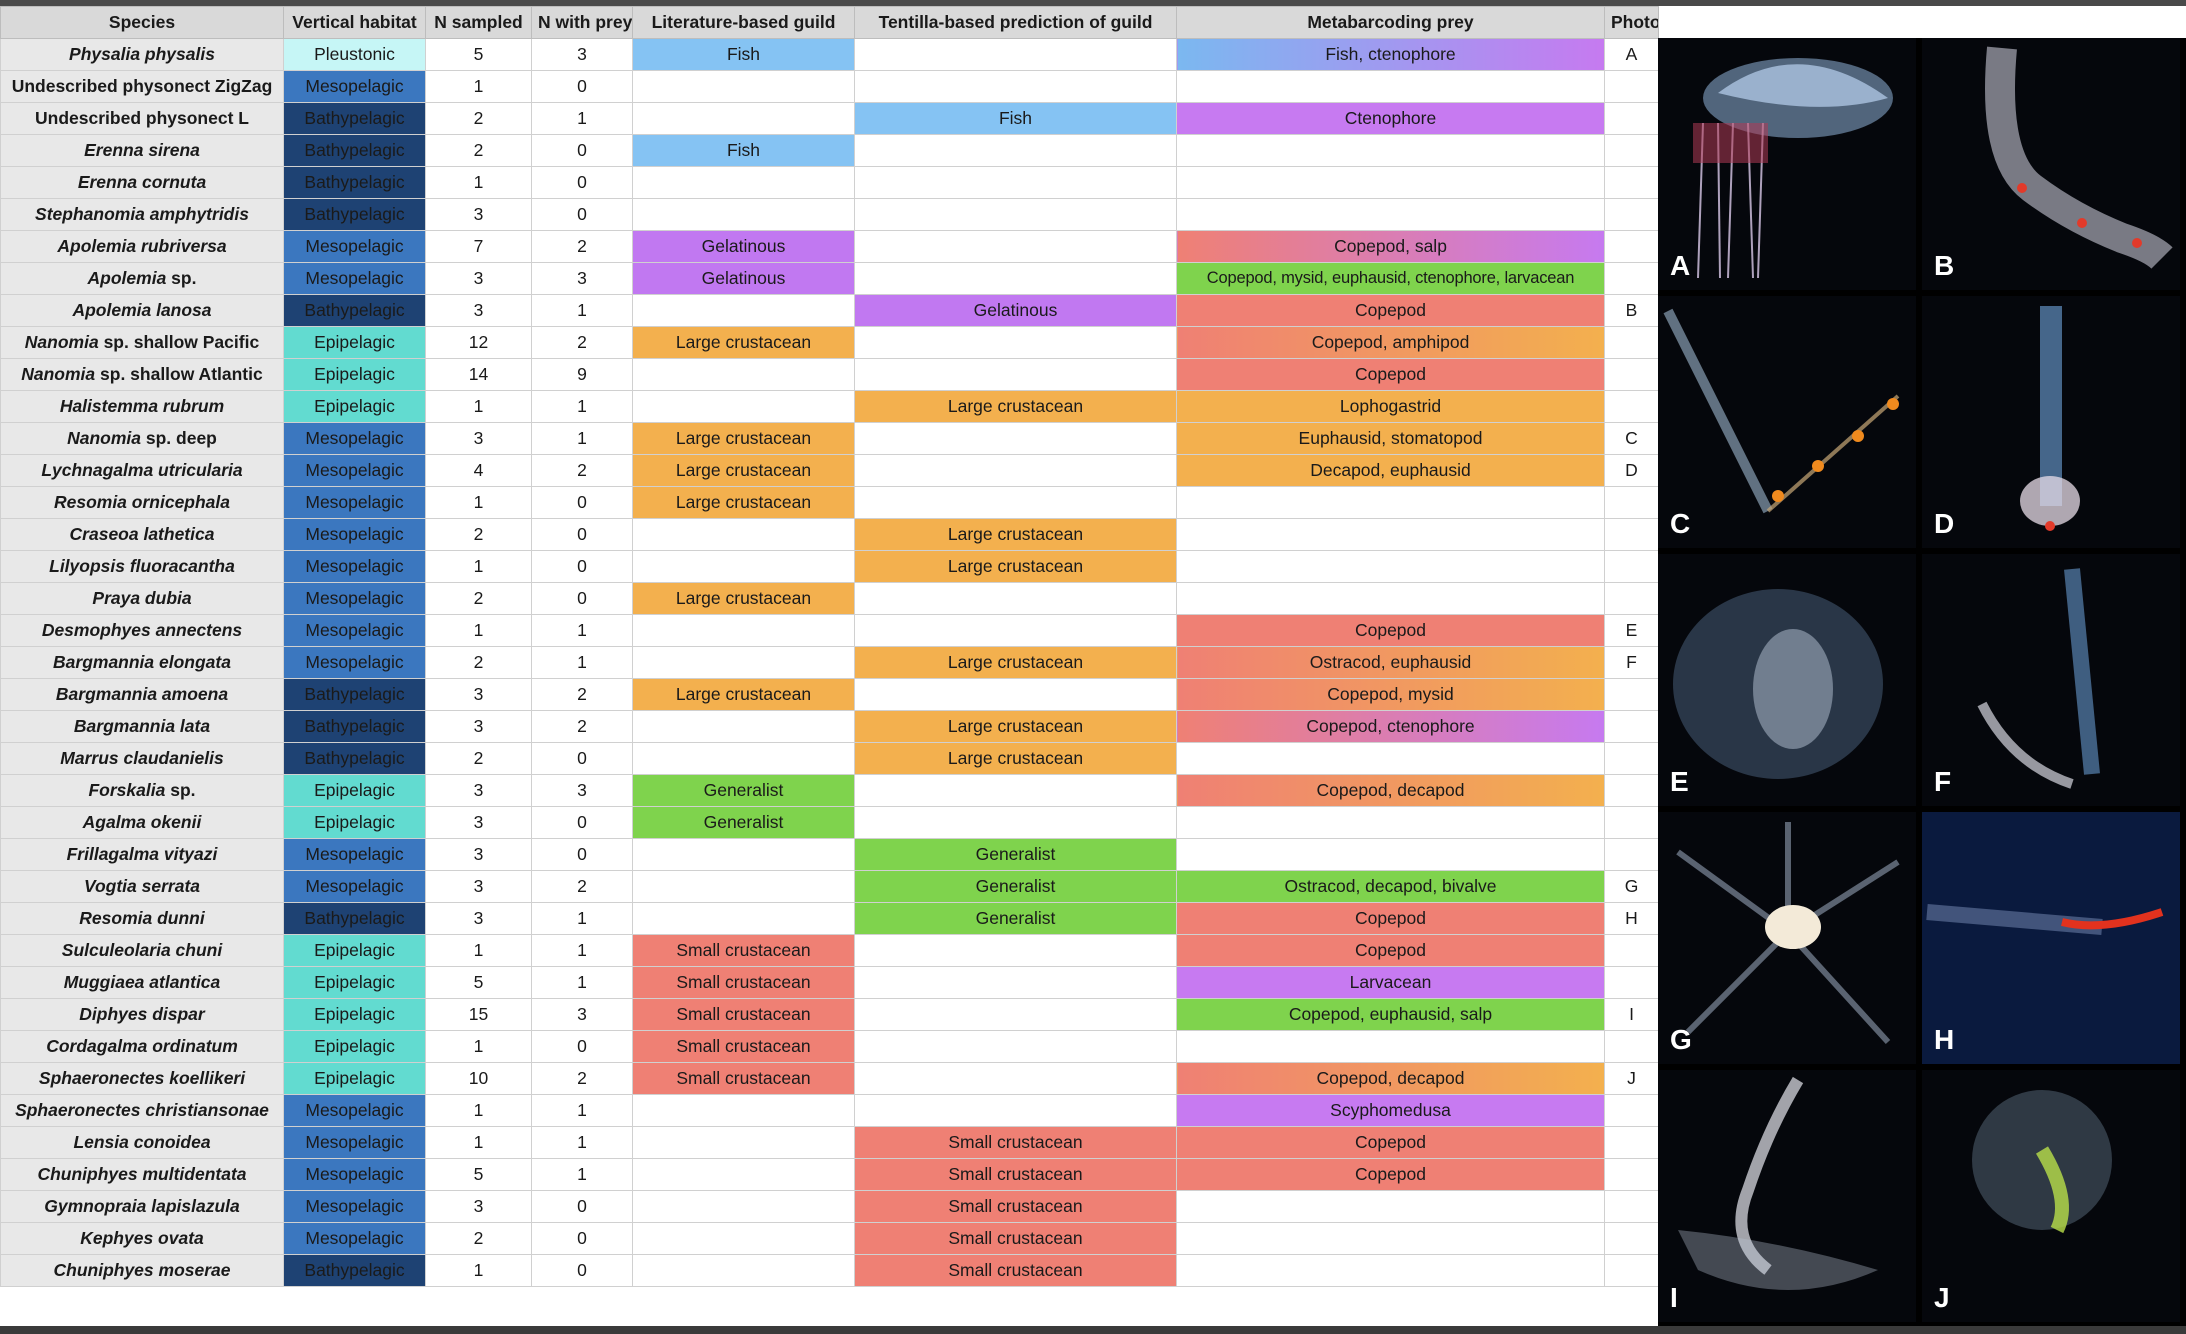 The width and height of the screenshot is (2186, 1334). I want to click on tentilla-guild-cell: Small crustacean, so click(1015, 1174).